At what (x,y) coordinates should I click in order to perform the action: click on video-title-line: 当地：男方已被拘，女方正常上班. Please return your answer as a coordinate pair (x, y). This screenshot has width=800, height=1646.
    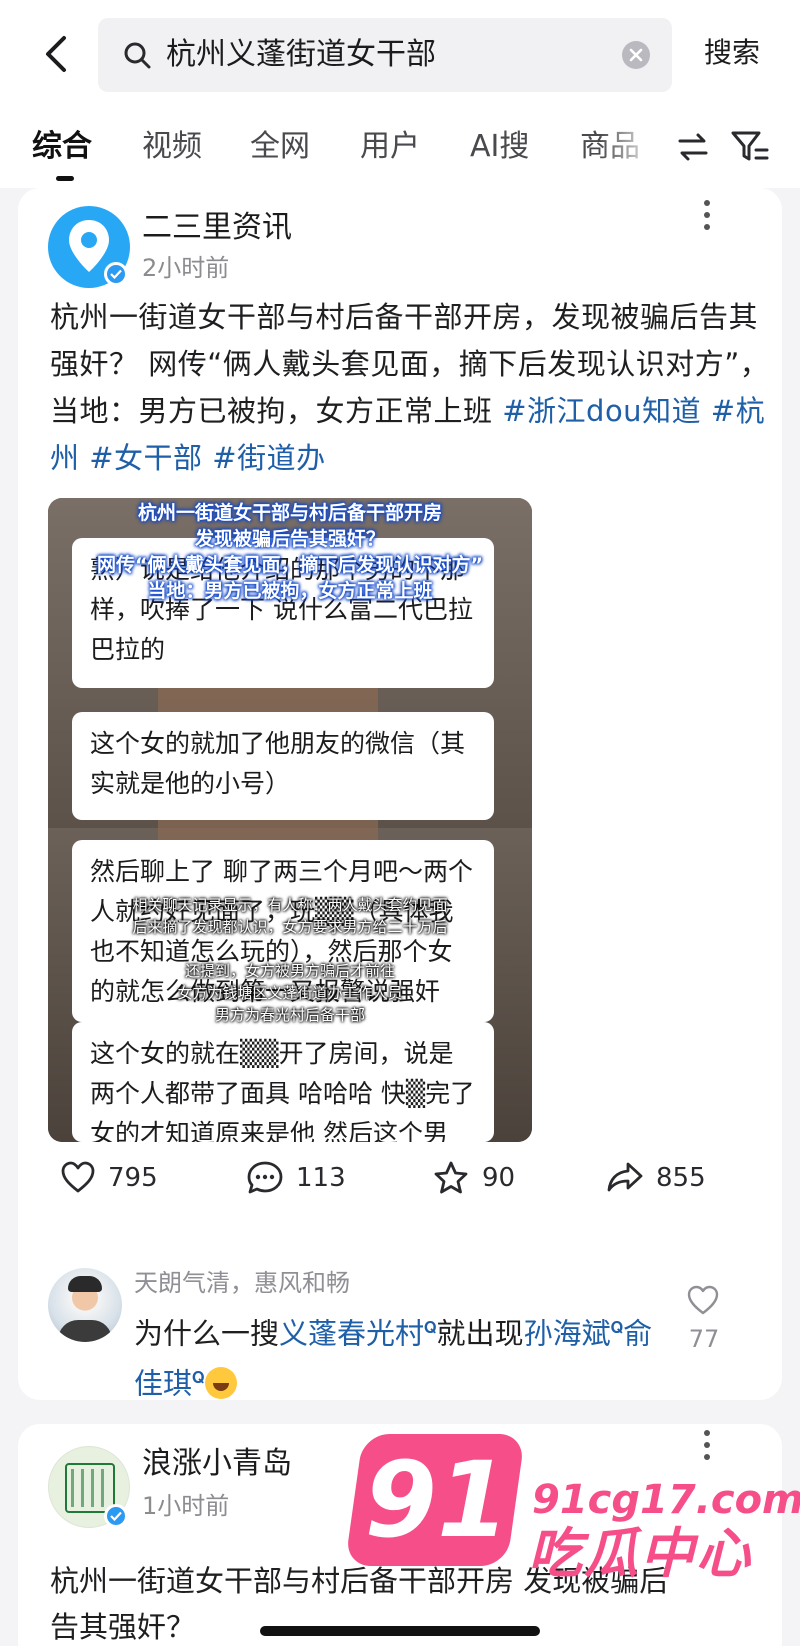
    Looking at the image, I should click on (290, 591).